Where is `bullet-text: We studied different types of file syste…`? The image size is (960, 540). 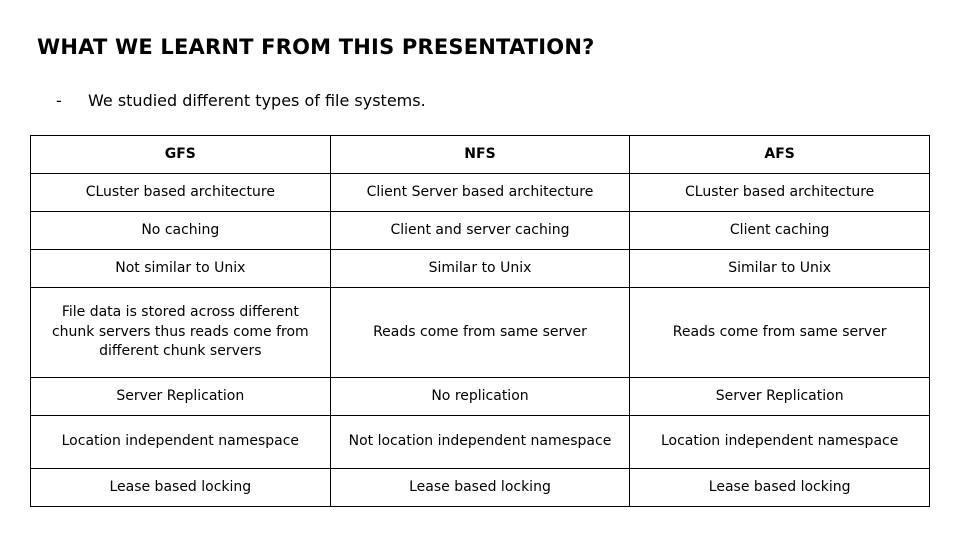 bullet-text: We studied different types of file syste… is located at coordinates (257, 100).